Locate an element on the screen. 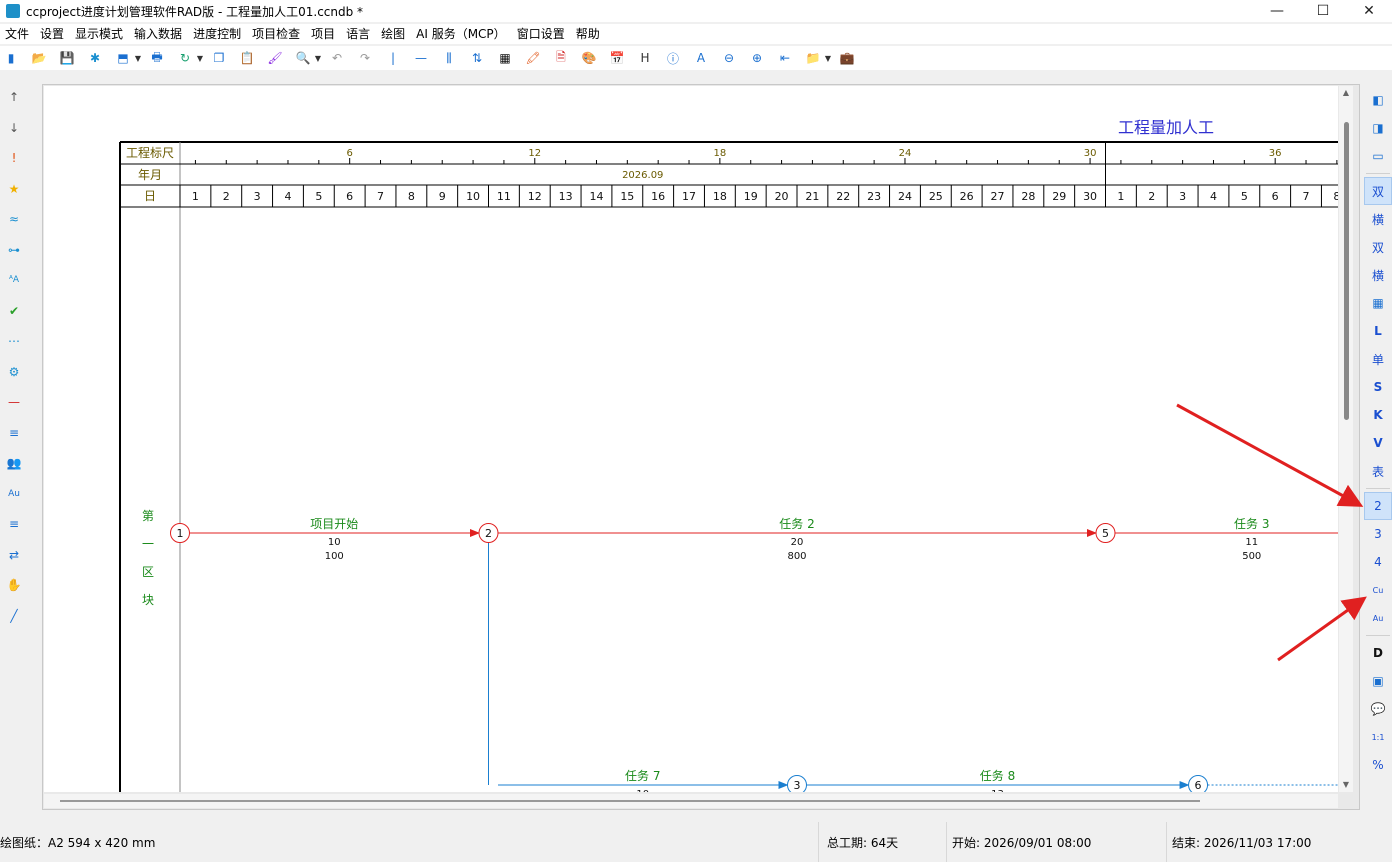 The height and width of the screenshot is (862, 1392). move-down-icon: ↓ is located at coordinates (14, 128).